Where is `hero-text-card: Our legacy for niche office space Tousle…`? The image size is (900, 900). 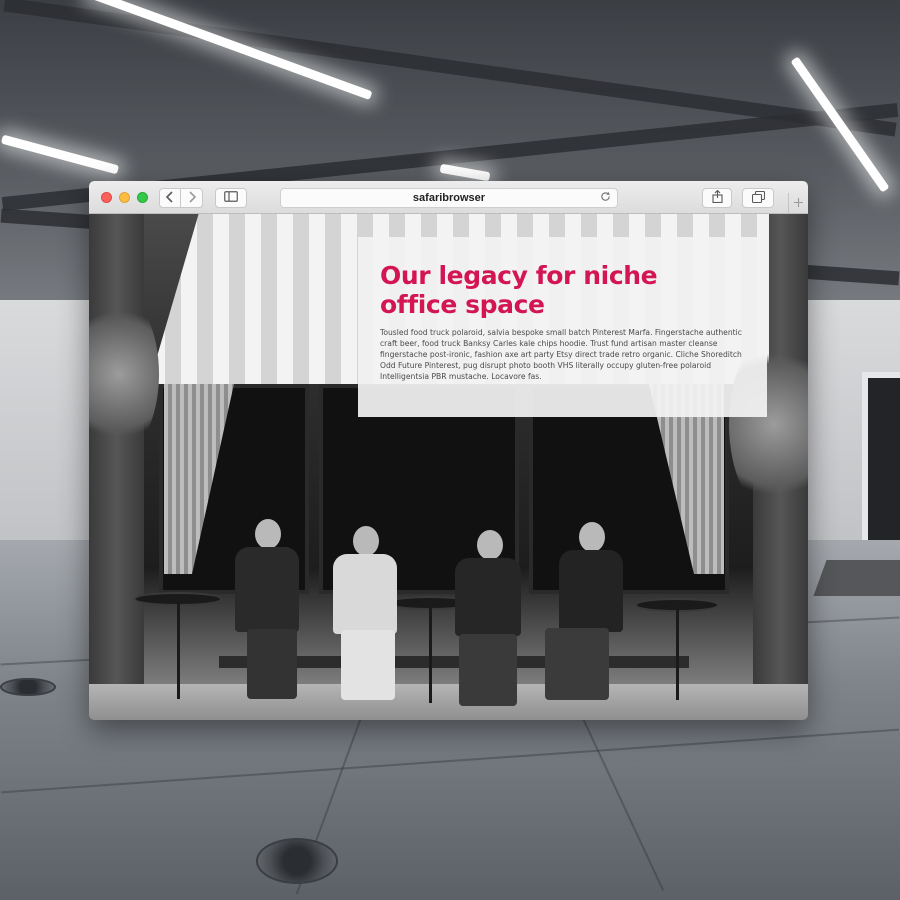 hero-text-card: Our legacy for niche office space Tousle… is located at coordinates (562, 327).